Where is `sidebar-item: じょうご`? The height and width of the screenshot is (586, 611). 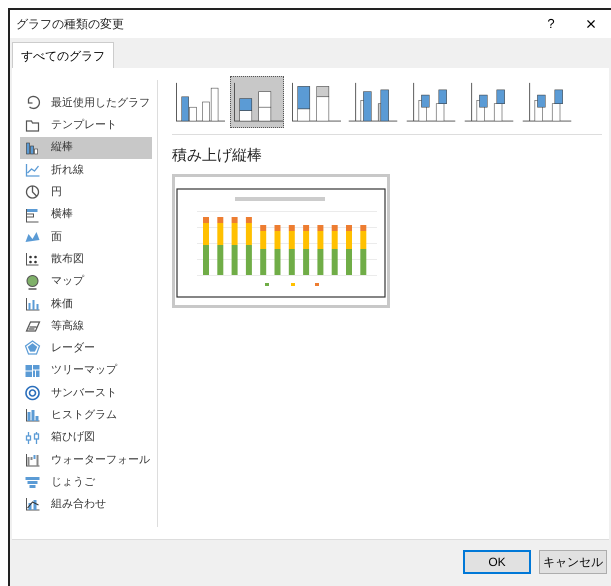 sidebar-item: じょうご is located at coordinates (86, 482).